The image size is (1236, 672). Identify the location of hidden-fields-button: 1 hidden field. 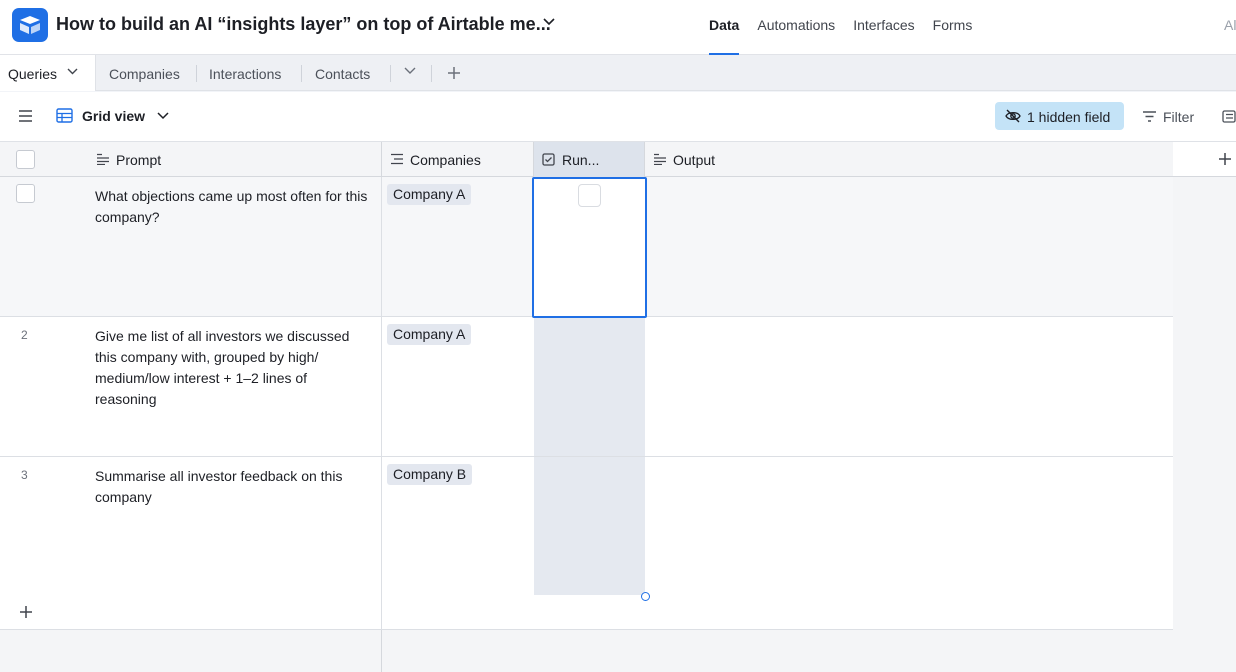
(1059, 116).